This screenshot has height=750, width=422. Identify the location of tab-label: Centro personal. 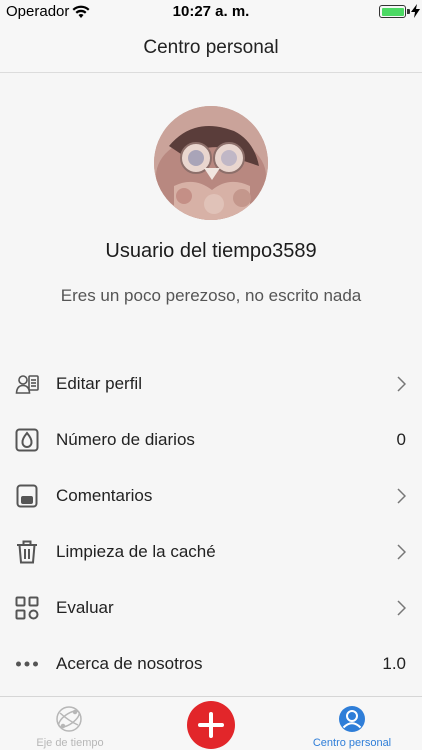
(352, 743).